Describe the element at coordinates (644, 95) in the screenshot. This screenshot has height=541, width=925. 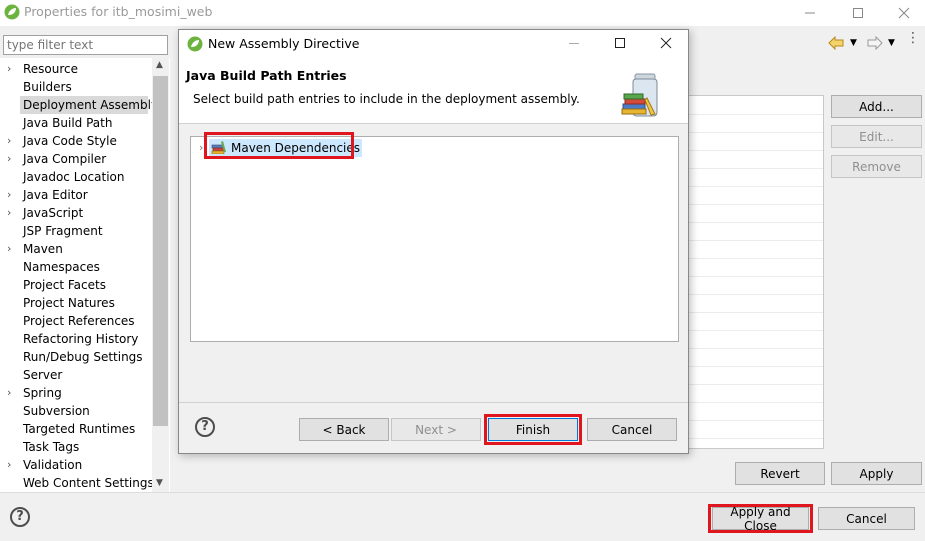
I see `library-jar-icon` at that location.